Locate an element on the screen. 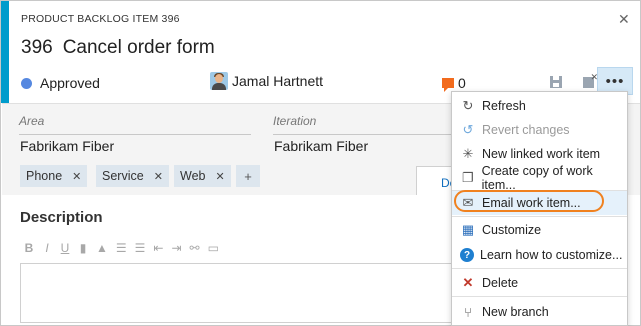  menu-item-new-linked-work-item: ✳ New linked work item is located at coordinates (539, 154).